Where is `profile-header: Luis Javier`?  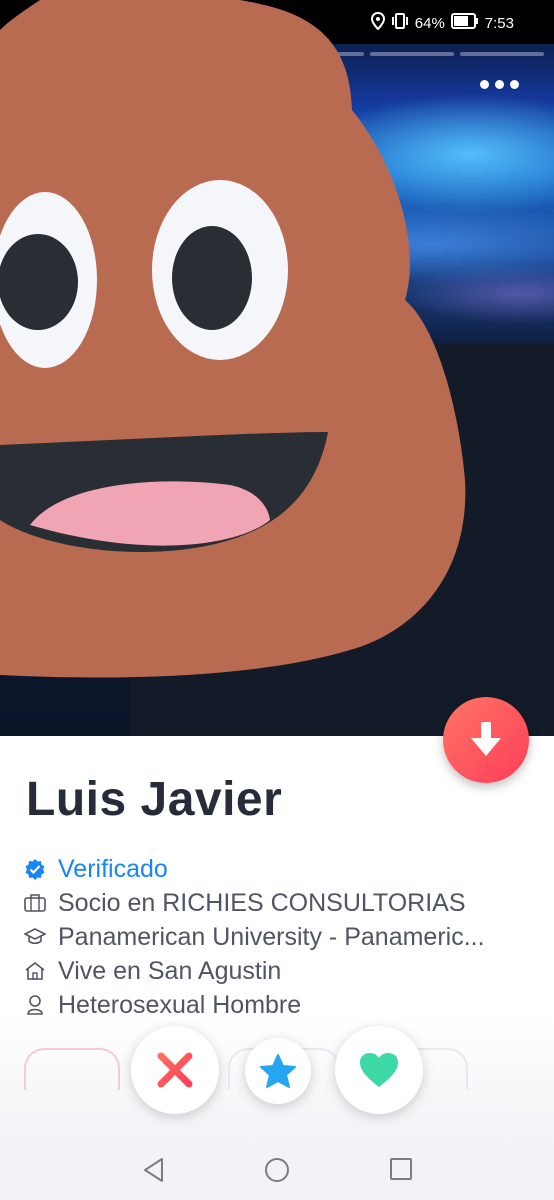
profile-header: Luis Javier is located at coordinates (281, 799).